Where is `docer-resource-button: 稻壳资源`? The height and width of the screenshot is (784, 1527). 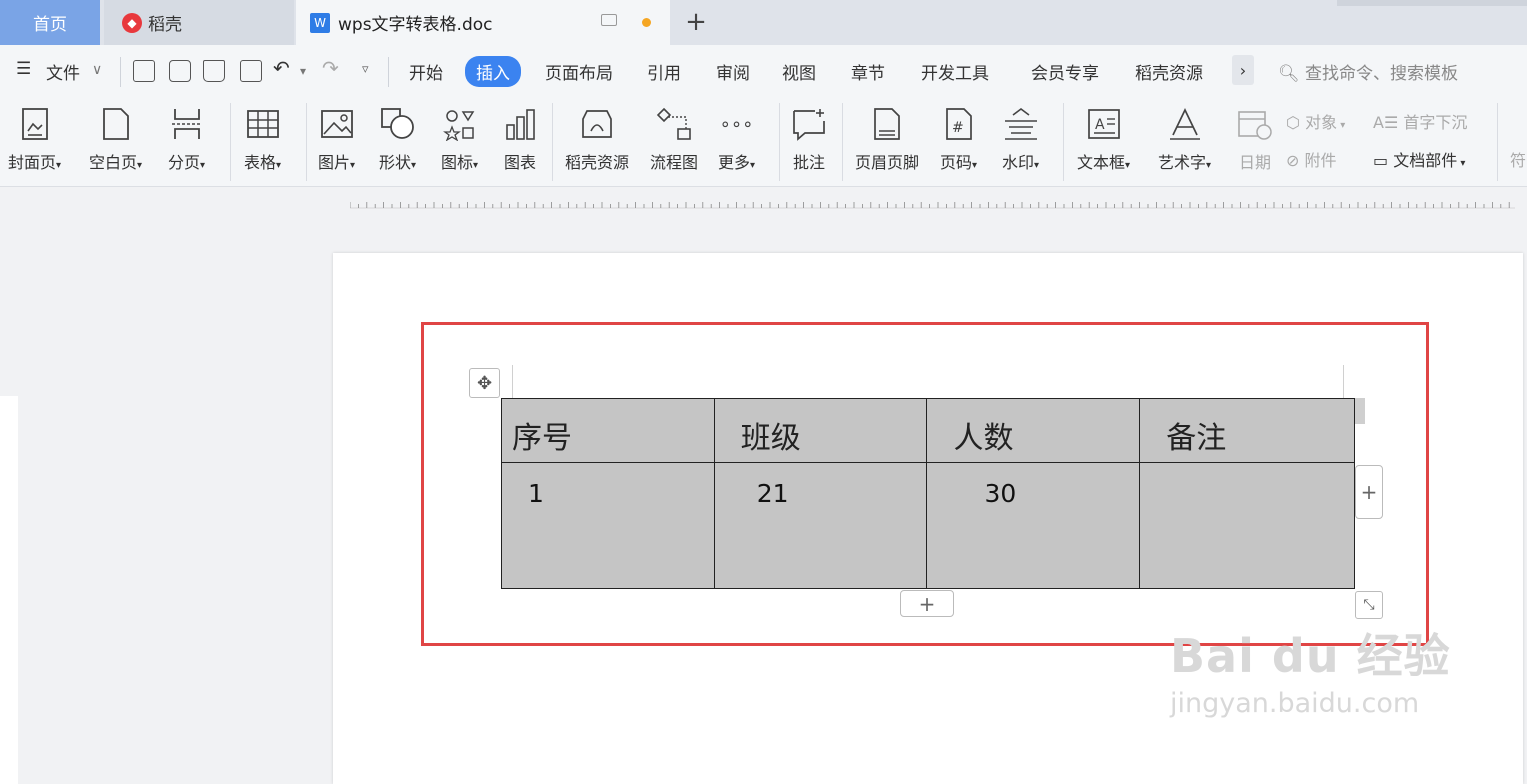 docer-resource-button: 稻壳资源 is located at coordinates (597, 139).